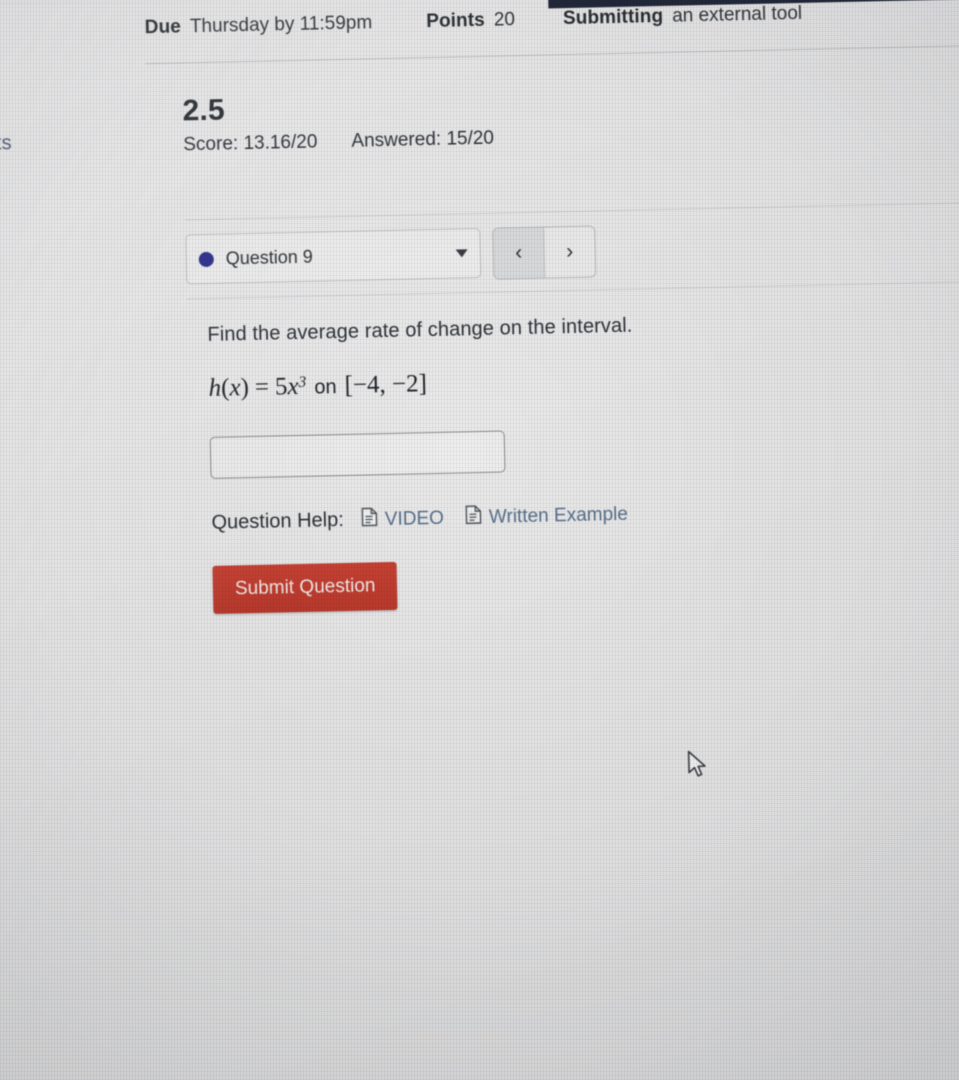 Image resolution: width=959 pixels, height=1080 pixels. I want to click on due-value: Thursday by 11:59pm, so click(281, 25).